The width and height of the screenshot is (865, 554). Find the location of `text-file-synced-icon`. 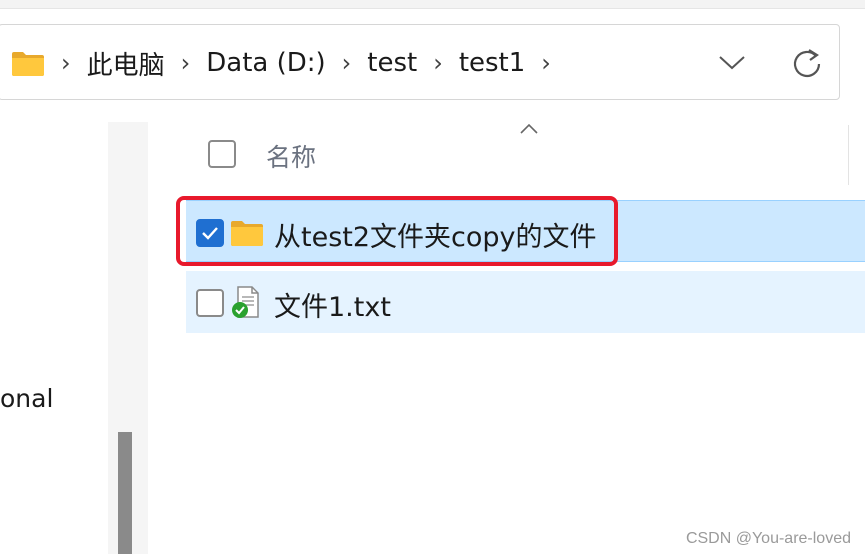

text-file-synced-icon is located at coordinates (245, 302).